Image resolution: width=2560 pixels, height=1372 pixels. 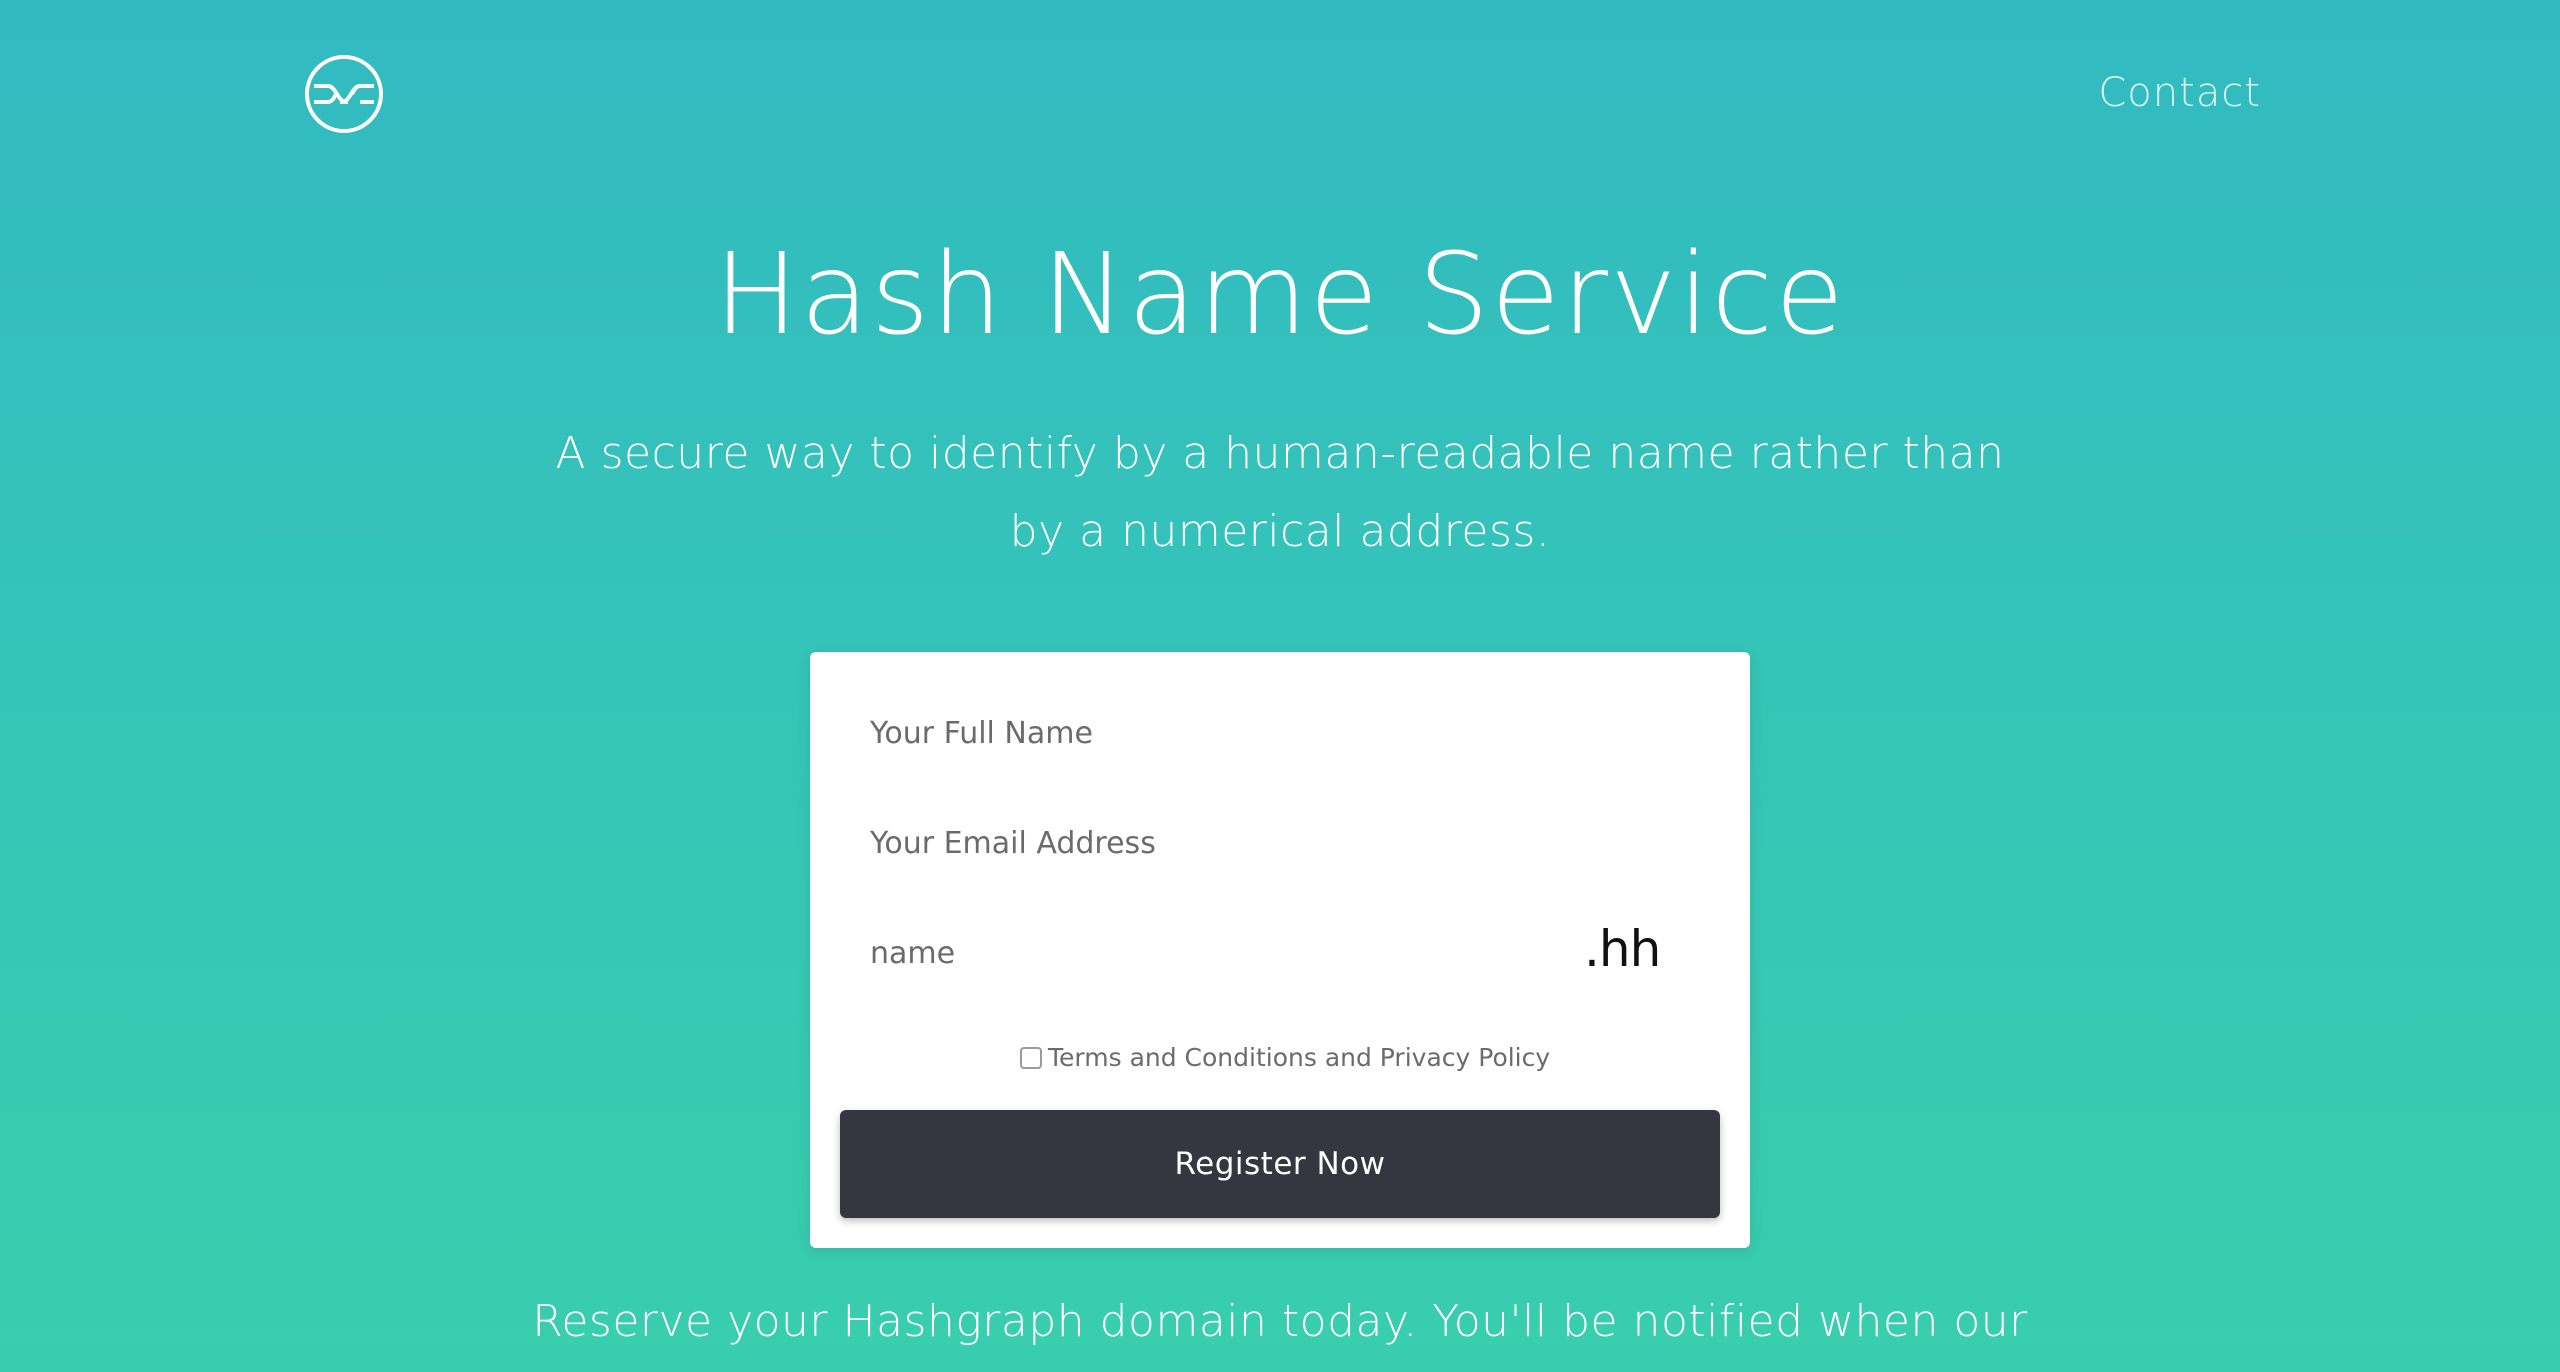 What do you see at coordinates (1280, 1164) in the screenshot?
I see `register-now-button: Register Now` at bounding box center [1280, 1164].